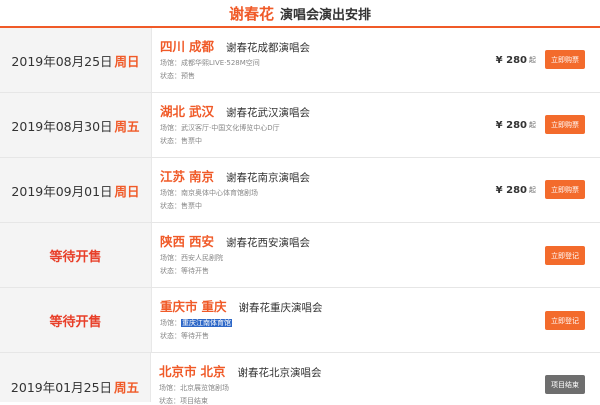 This screenshot has height=405, width=600. Describe the element at coordinates (173, 176) in the screenshot. I see `province-name: 江苏` at that location.